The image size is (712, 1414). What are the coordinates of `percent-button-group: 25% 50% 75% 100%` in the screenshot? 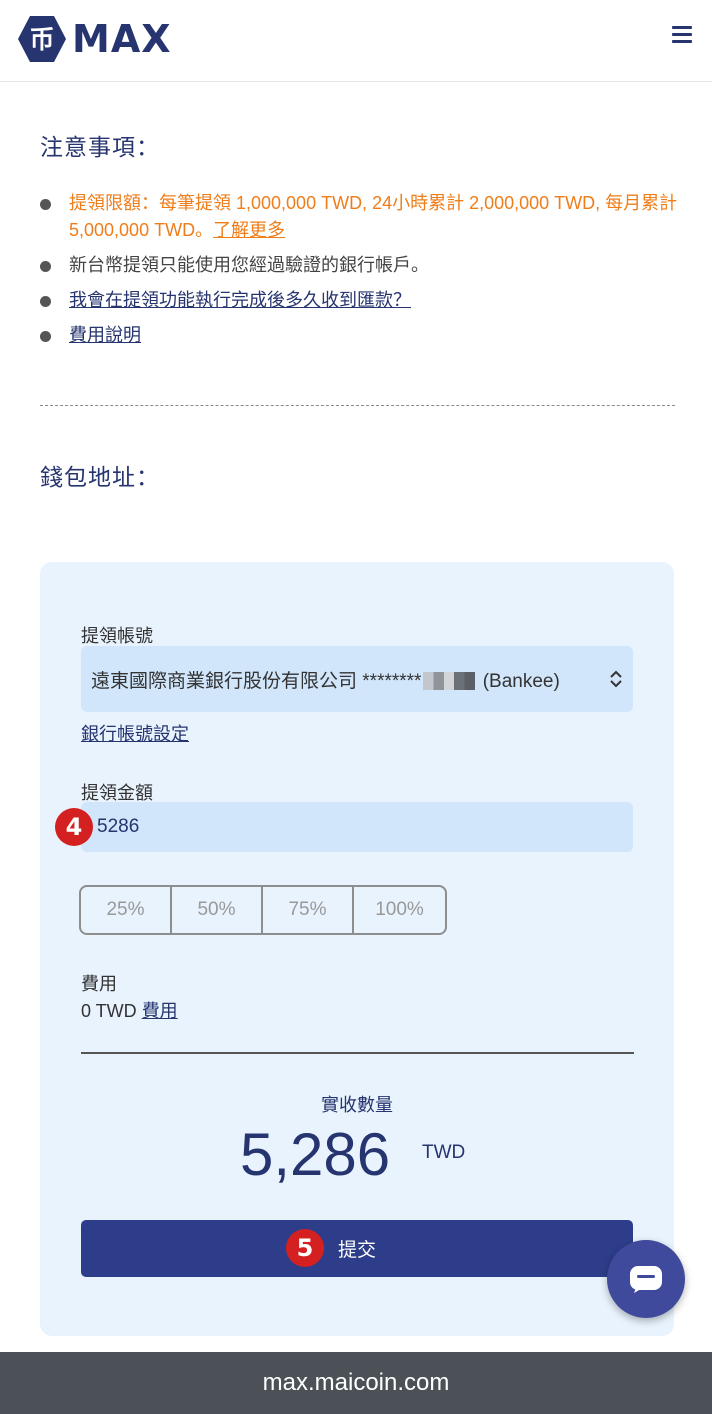 It's located at (263, 910).